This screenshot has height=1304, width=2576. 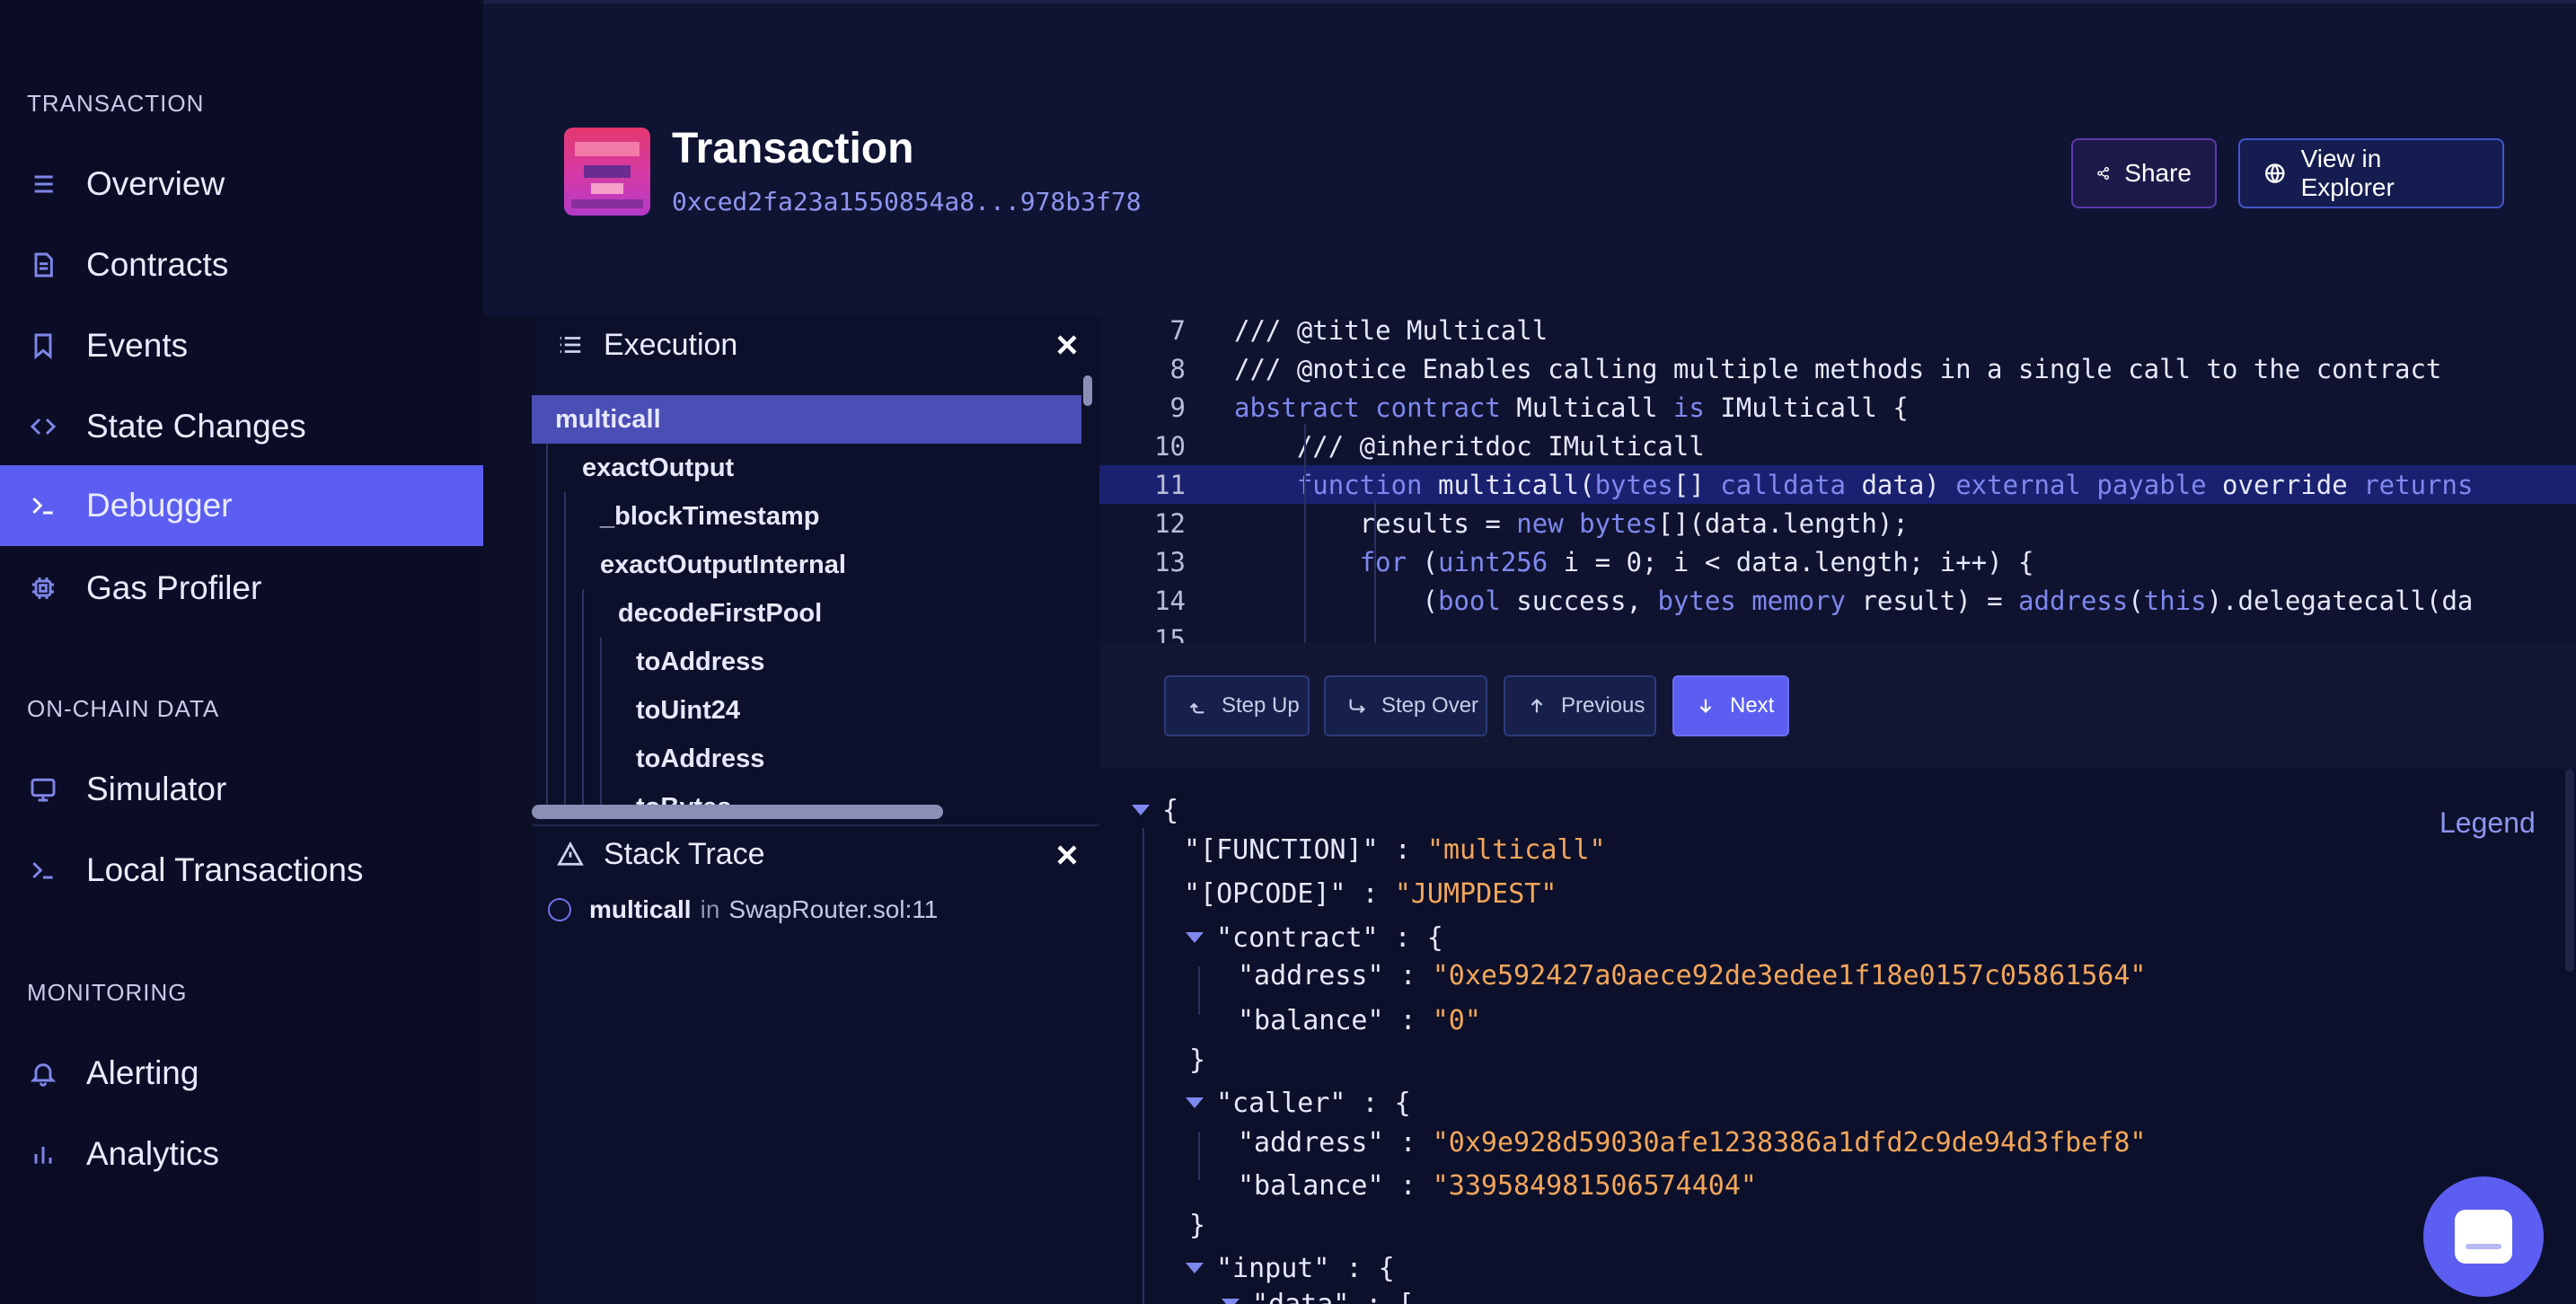 What do you see at coordinates (155, 183) in the screenshot?
I see `sidebar-item-label: Overview` at bounding box center [155, 183].